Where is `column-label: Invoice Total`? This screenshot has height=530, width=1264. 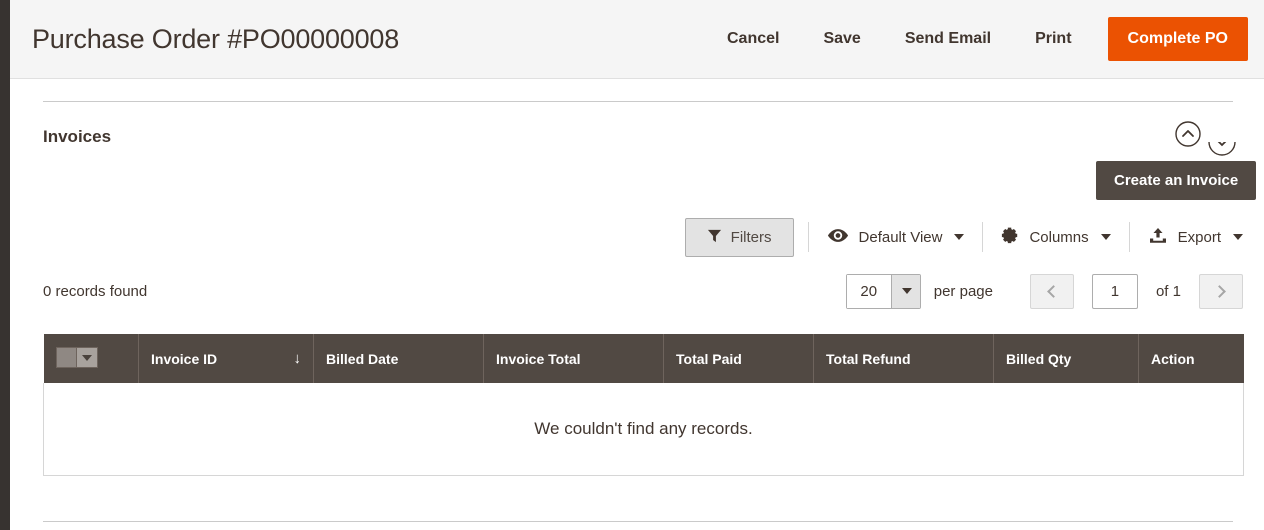
column-label: Invoice Total is located at coordinates (538, 358).